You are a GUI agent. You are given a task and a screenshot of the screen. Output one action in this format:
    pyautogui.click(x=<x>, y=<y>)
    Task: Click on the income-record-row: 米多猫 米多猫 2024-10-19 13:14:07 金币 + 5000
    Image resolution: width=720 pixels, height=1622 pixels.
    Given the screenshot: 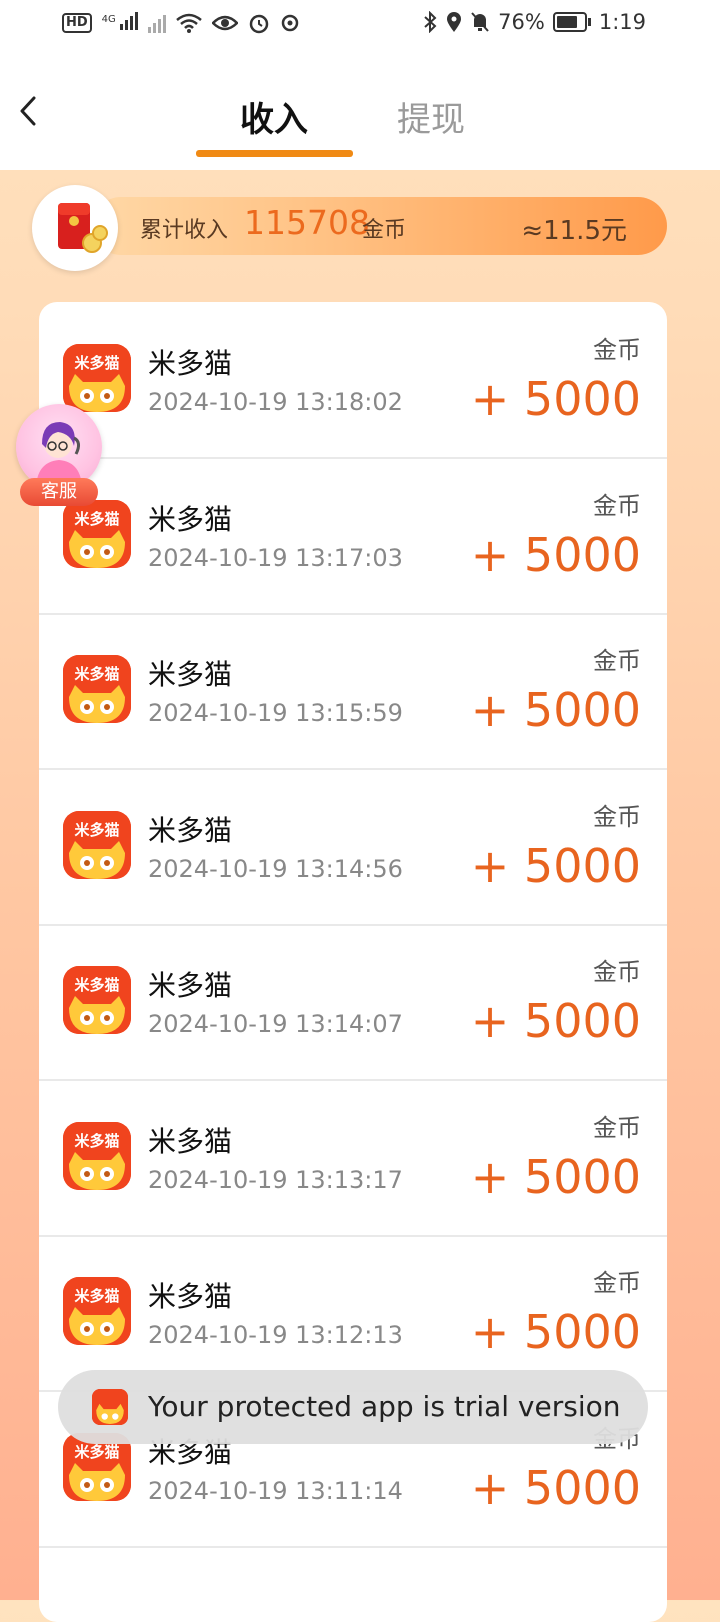 What is the action you would take?
    pyautogui.click(x=353, y=1002)
    